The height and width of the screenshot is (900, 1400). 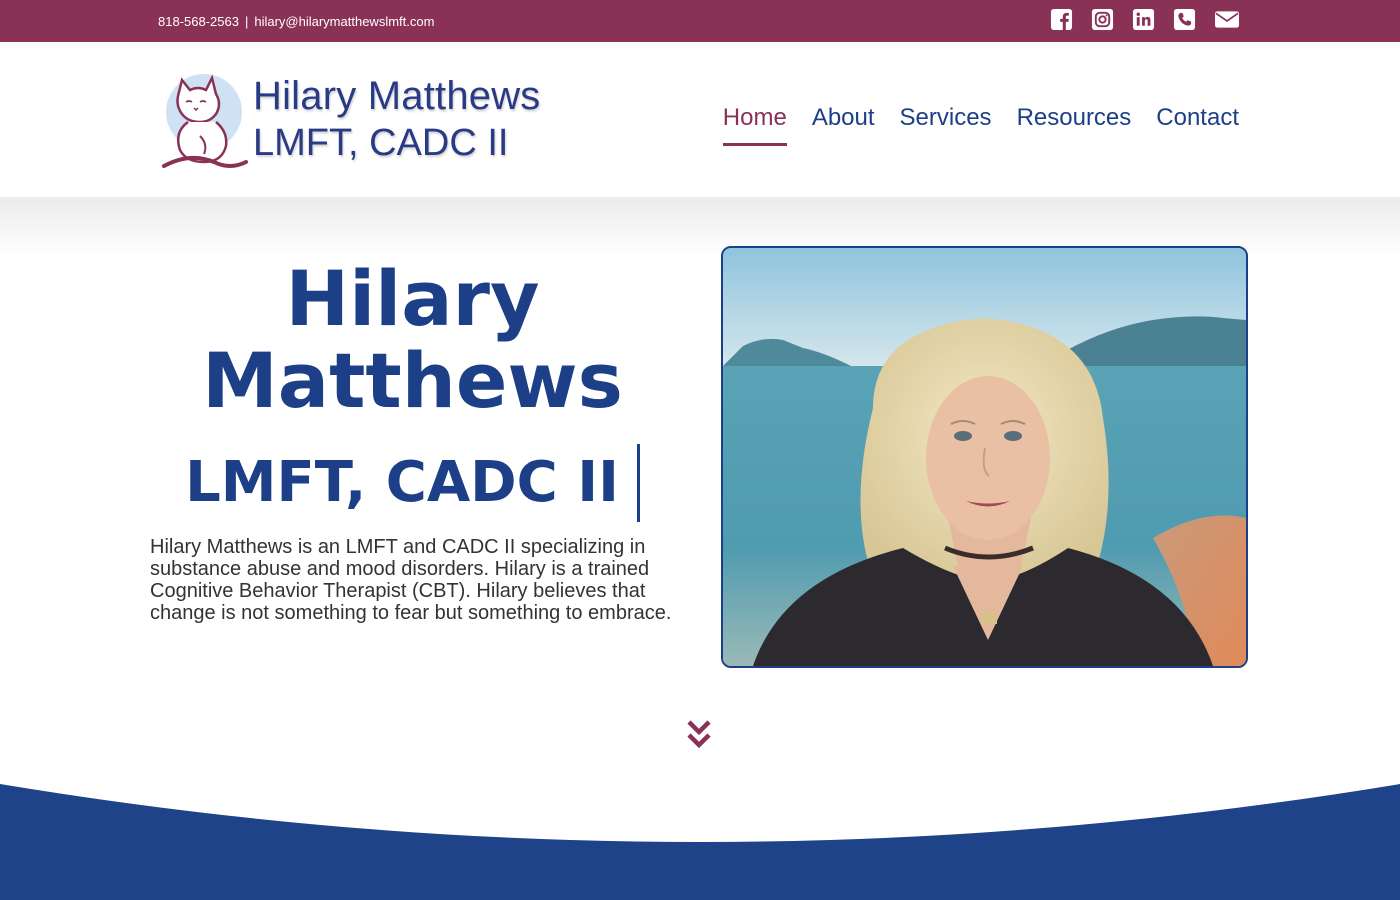 What do you see at coordinates (1197, 125) in the screenshot?
I see `nav-item-contact: Contact` at bounding box center [1197, 125].